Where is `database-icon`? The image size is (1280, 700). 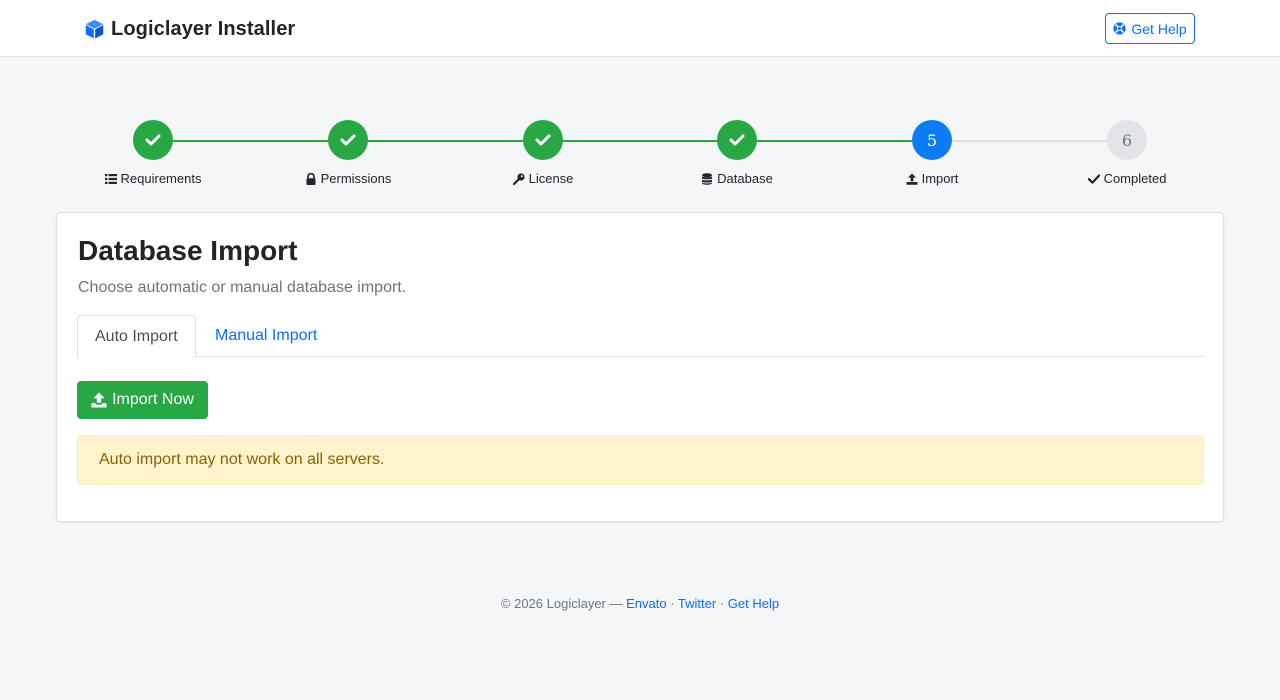
database-icon is located at coordinates (707, 178).